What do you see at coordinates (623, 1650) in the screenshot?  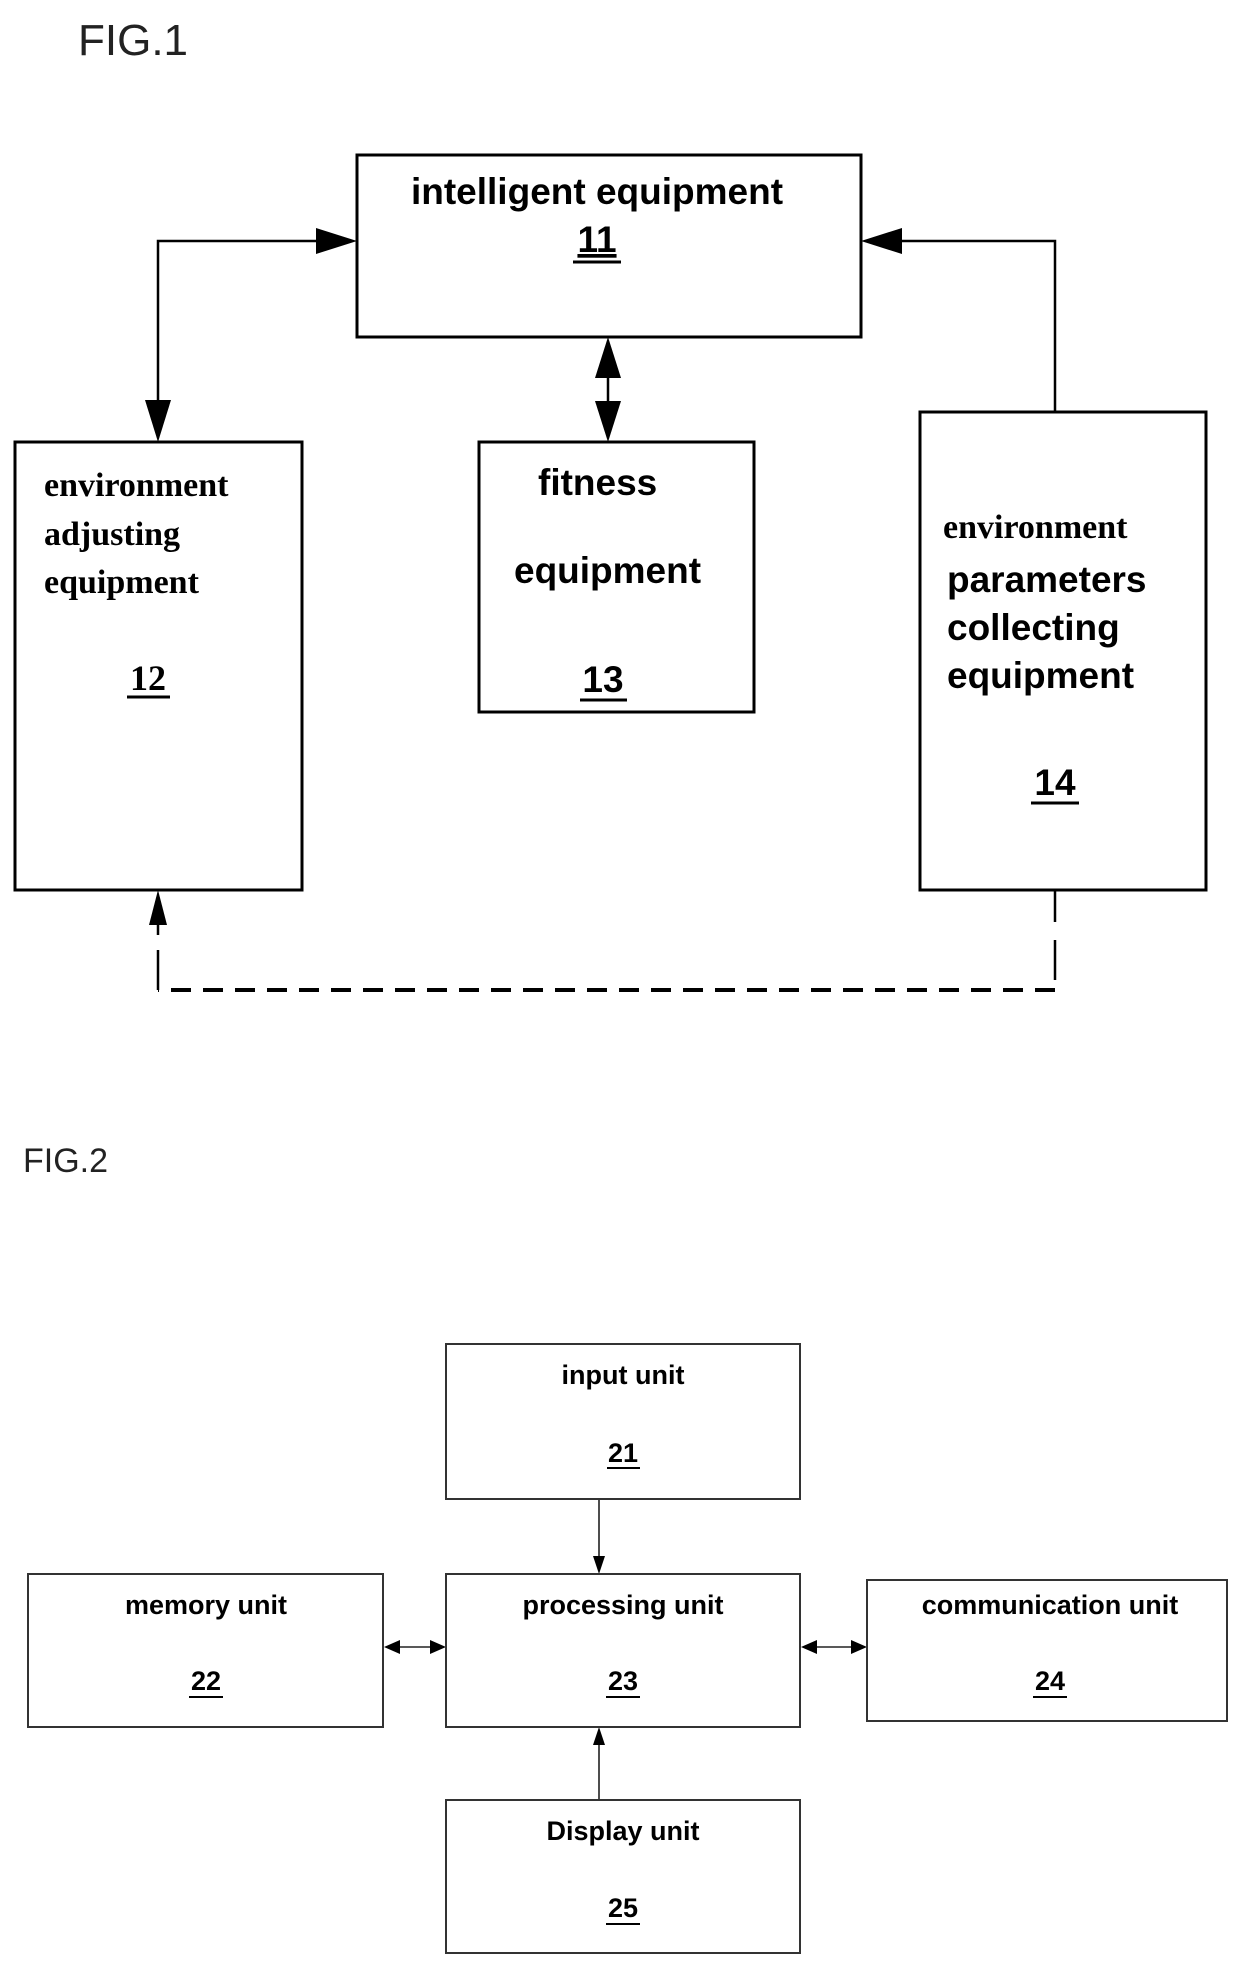 I see `block-processing-unit: processing unit 23` at bounding box center [623, 1650].